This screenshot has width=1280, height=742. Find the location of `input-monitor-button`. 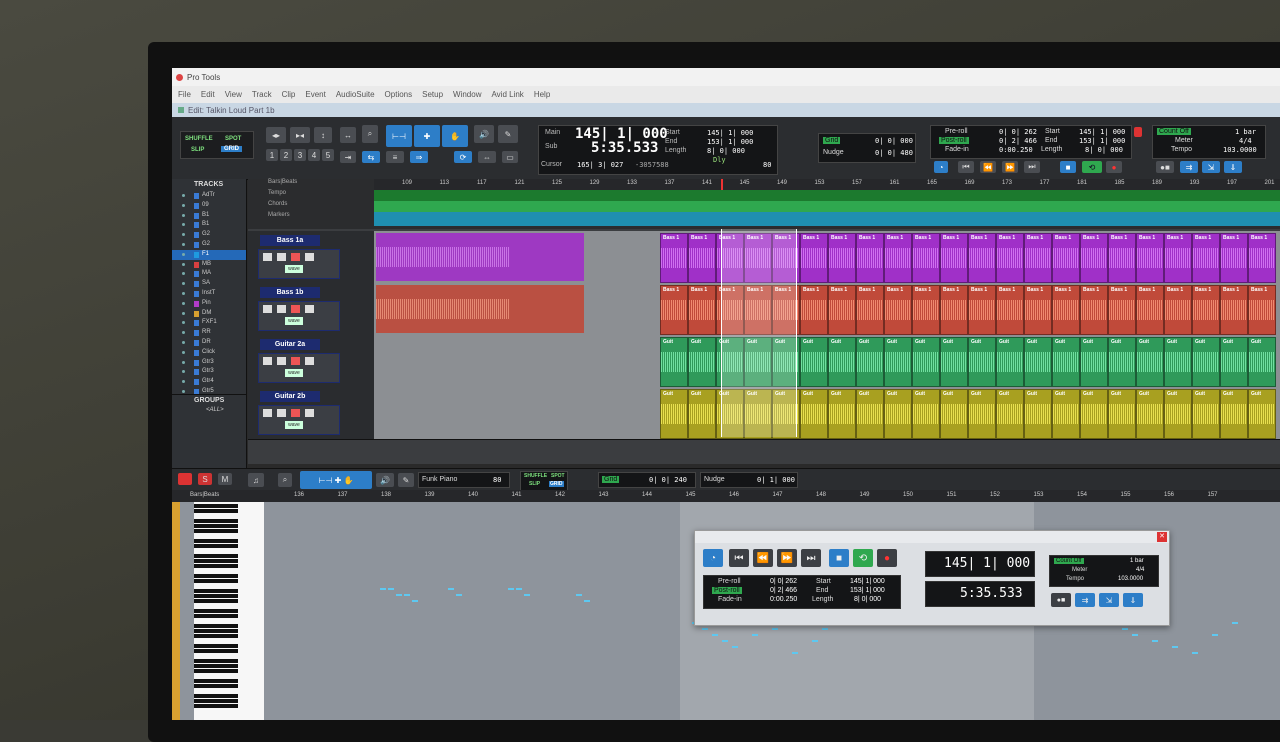

input-monitor-button is located at coordinates (281, 257).